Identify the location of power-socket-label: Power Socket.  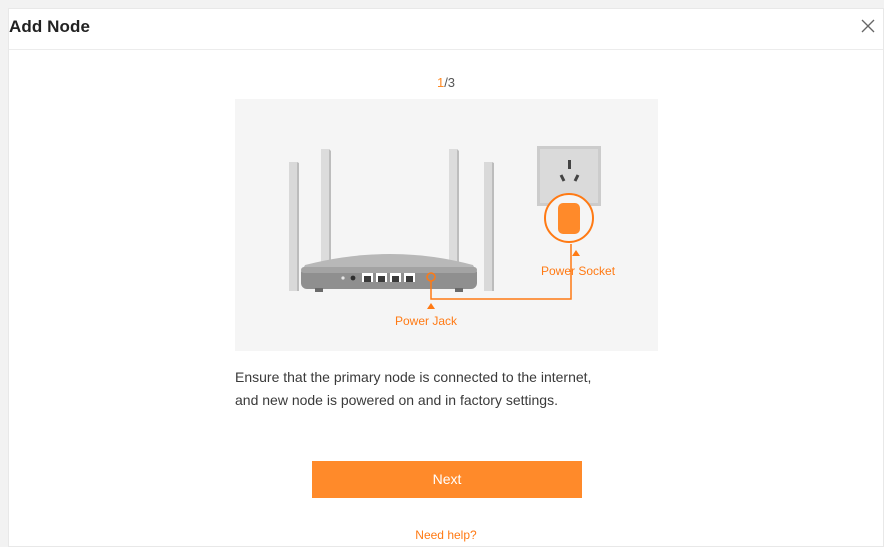
(578, 271).